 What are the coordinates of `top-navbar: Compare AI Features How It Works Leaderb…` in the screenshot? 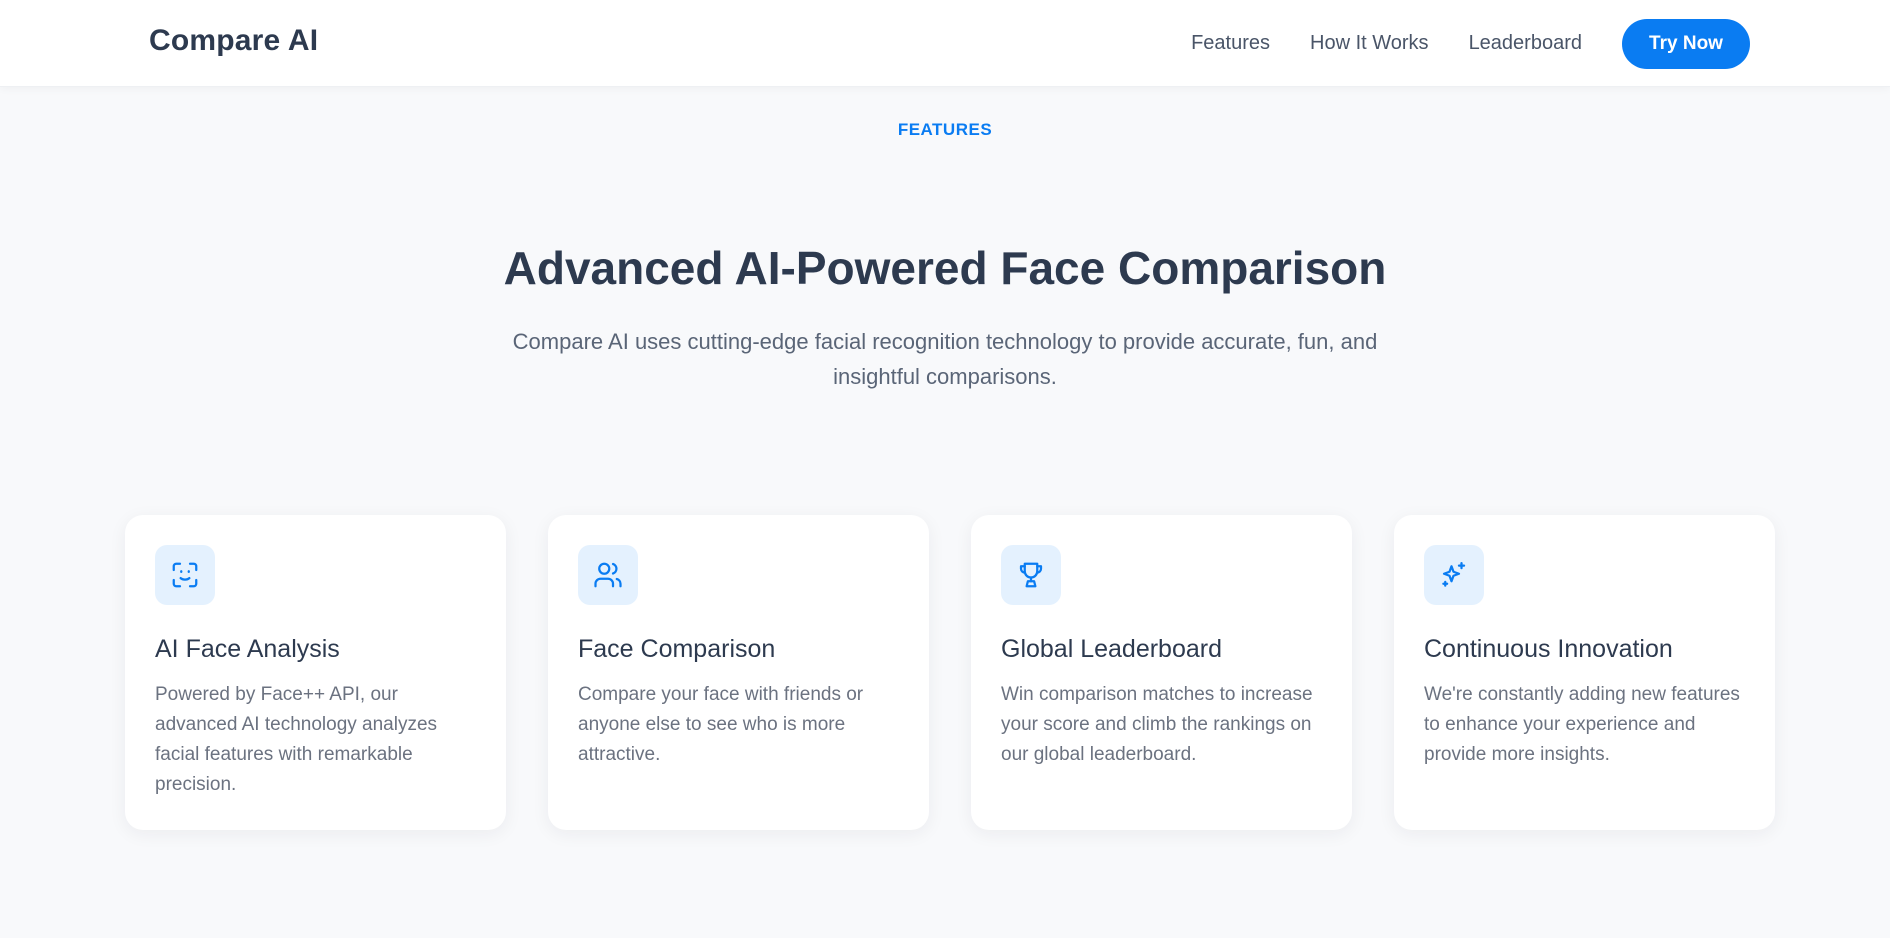 It's located at (945, 43).